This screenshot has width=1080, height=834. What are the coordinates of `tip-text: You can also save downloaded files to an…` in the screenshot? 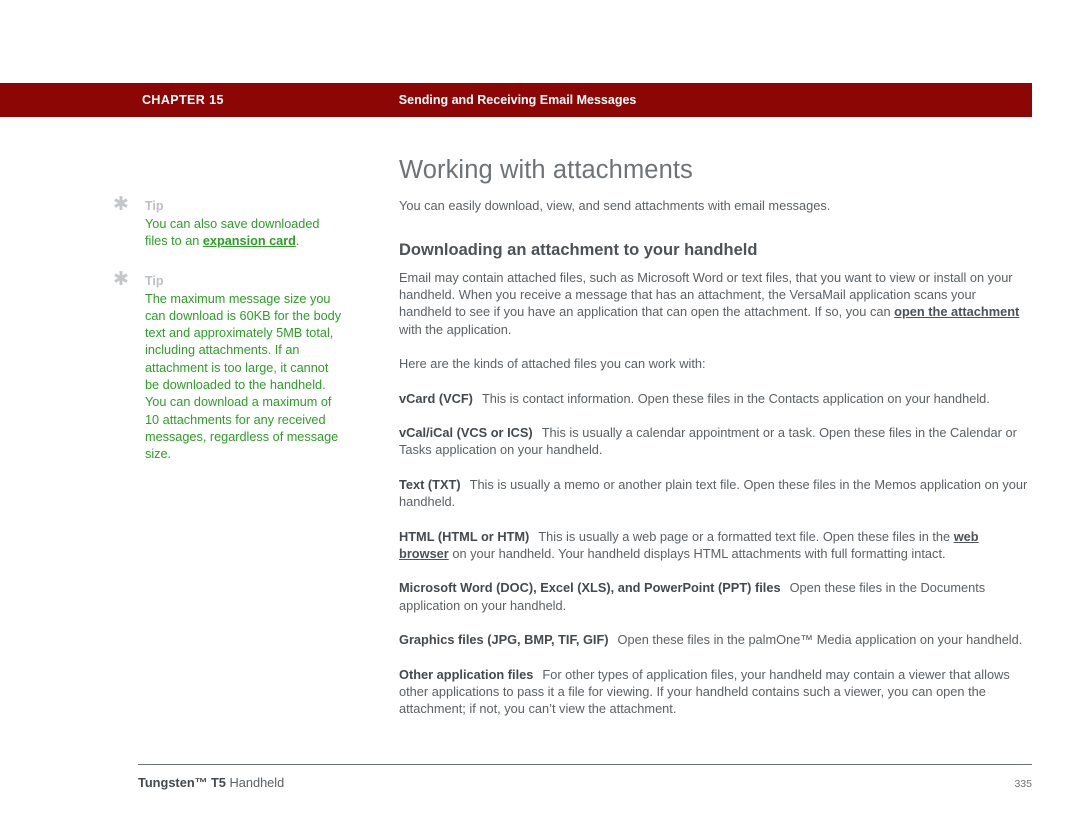 It's located at (244, 233).